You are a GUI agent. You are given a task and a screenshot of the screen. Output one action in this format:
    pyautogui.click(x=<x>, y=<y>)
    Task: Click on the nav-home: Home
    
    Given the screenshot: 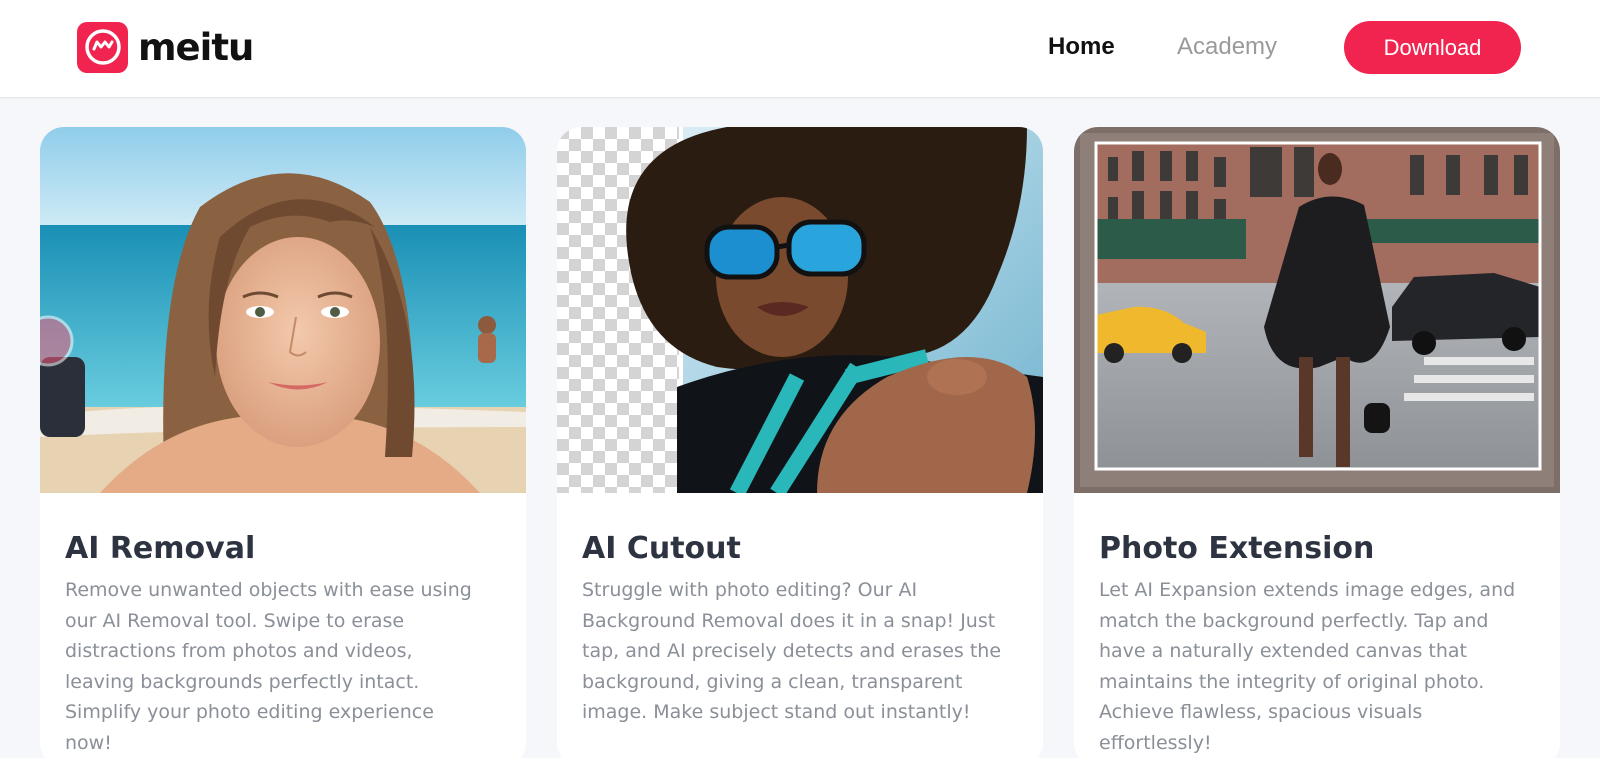 What is the action you would take?
    pyautogui.click(x=1081, y=47)
    